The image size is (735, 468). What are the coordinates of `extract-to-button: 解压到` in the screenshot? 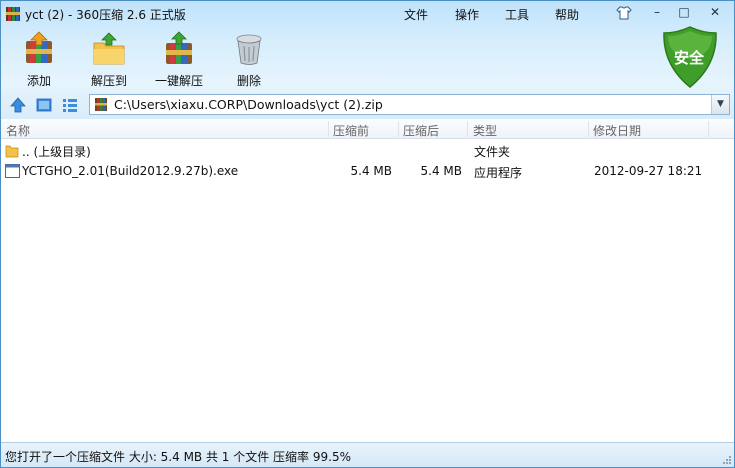 It's located at (109, 59).